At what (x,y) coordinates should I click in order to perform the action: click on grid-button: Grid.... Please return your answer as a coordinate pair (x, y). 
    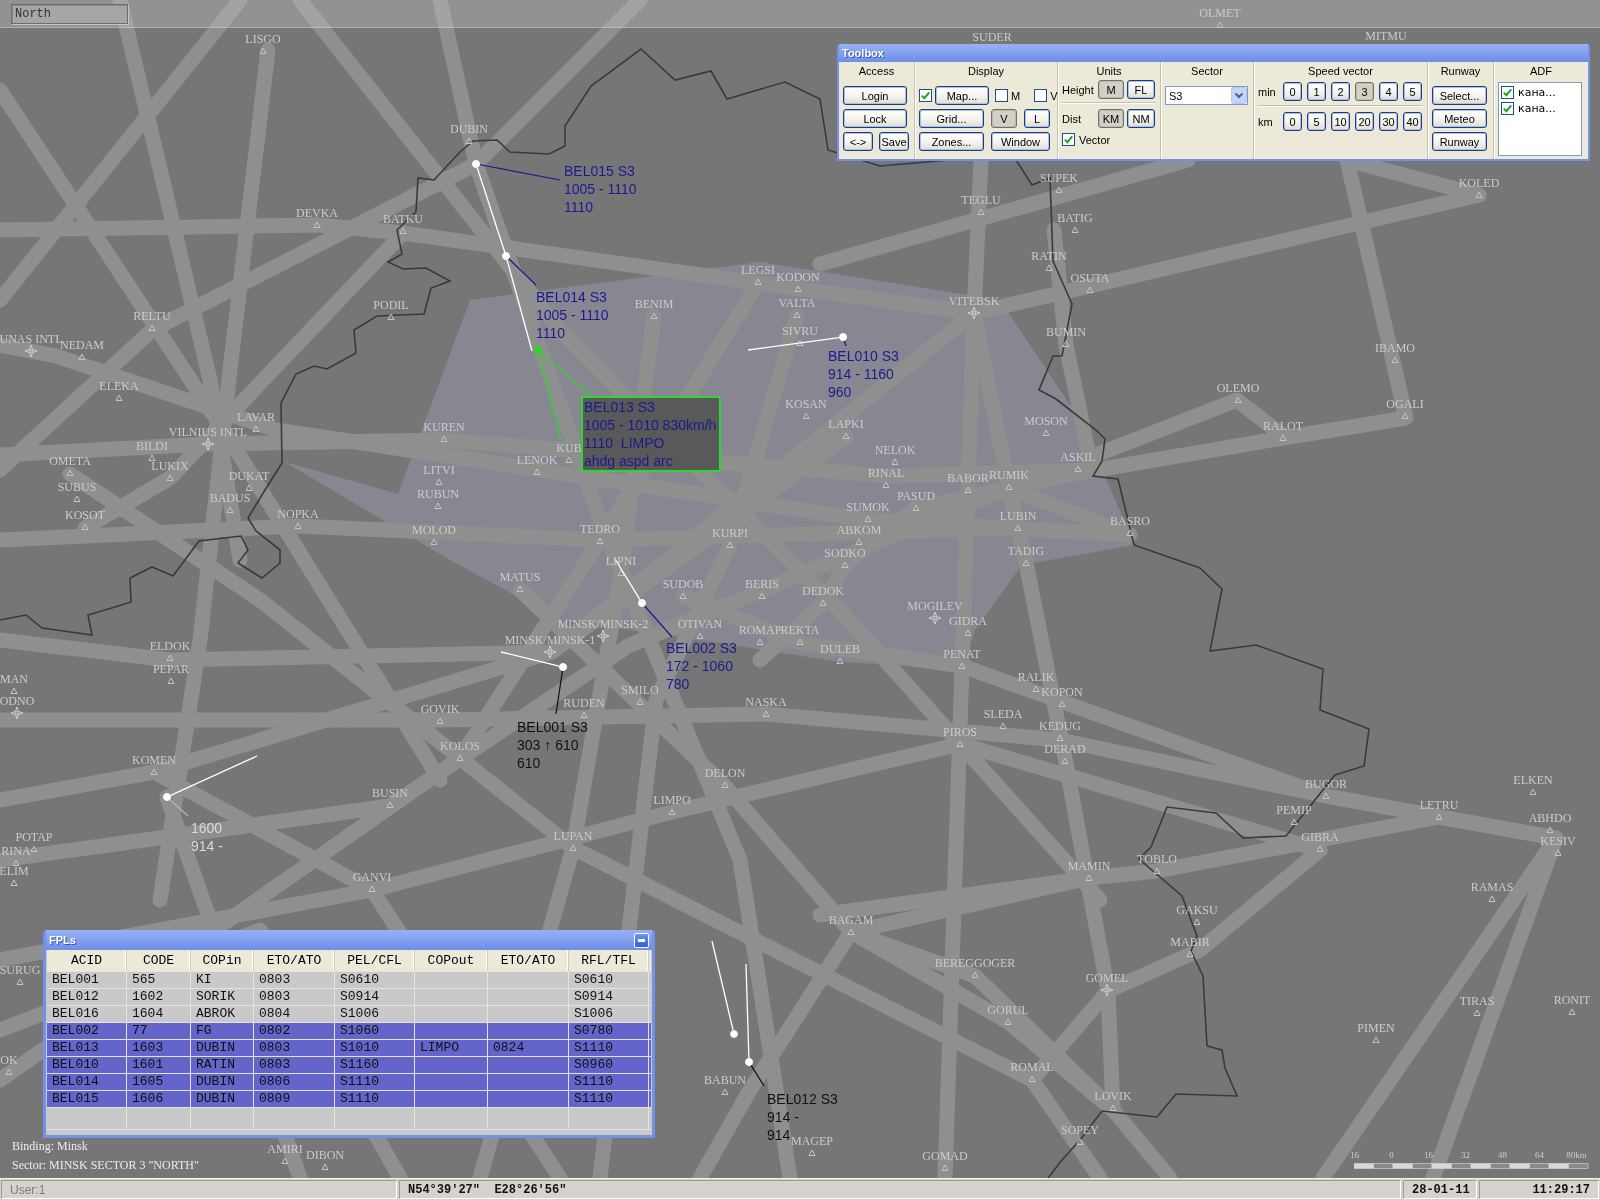
    Looking at the image, I should click on (951, 118).